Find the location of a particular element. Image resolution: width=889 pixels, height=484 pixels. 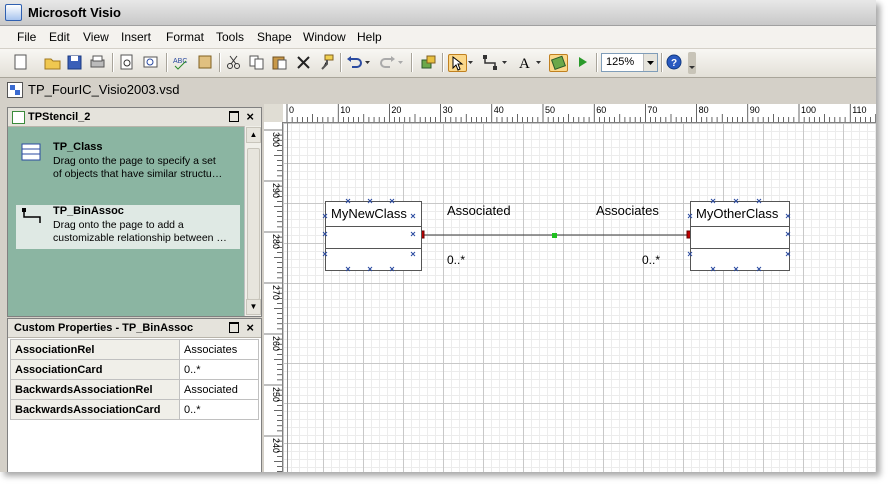

help-icon: ? is located at coordinates (674, 62).